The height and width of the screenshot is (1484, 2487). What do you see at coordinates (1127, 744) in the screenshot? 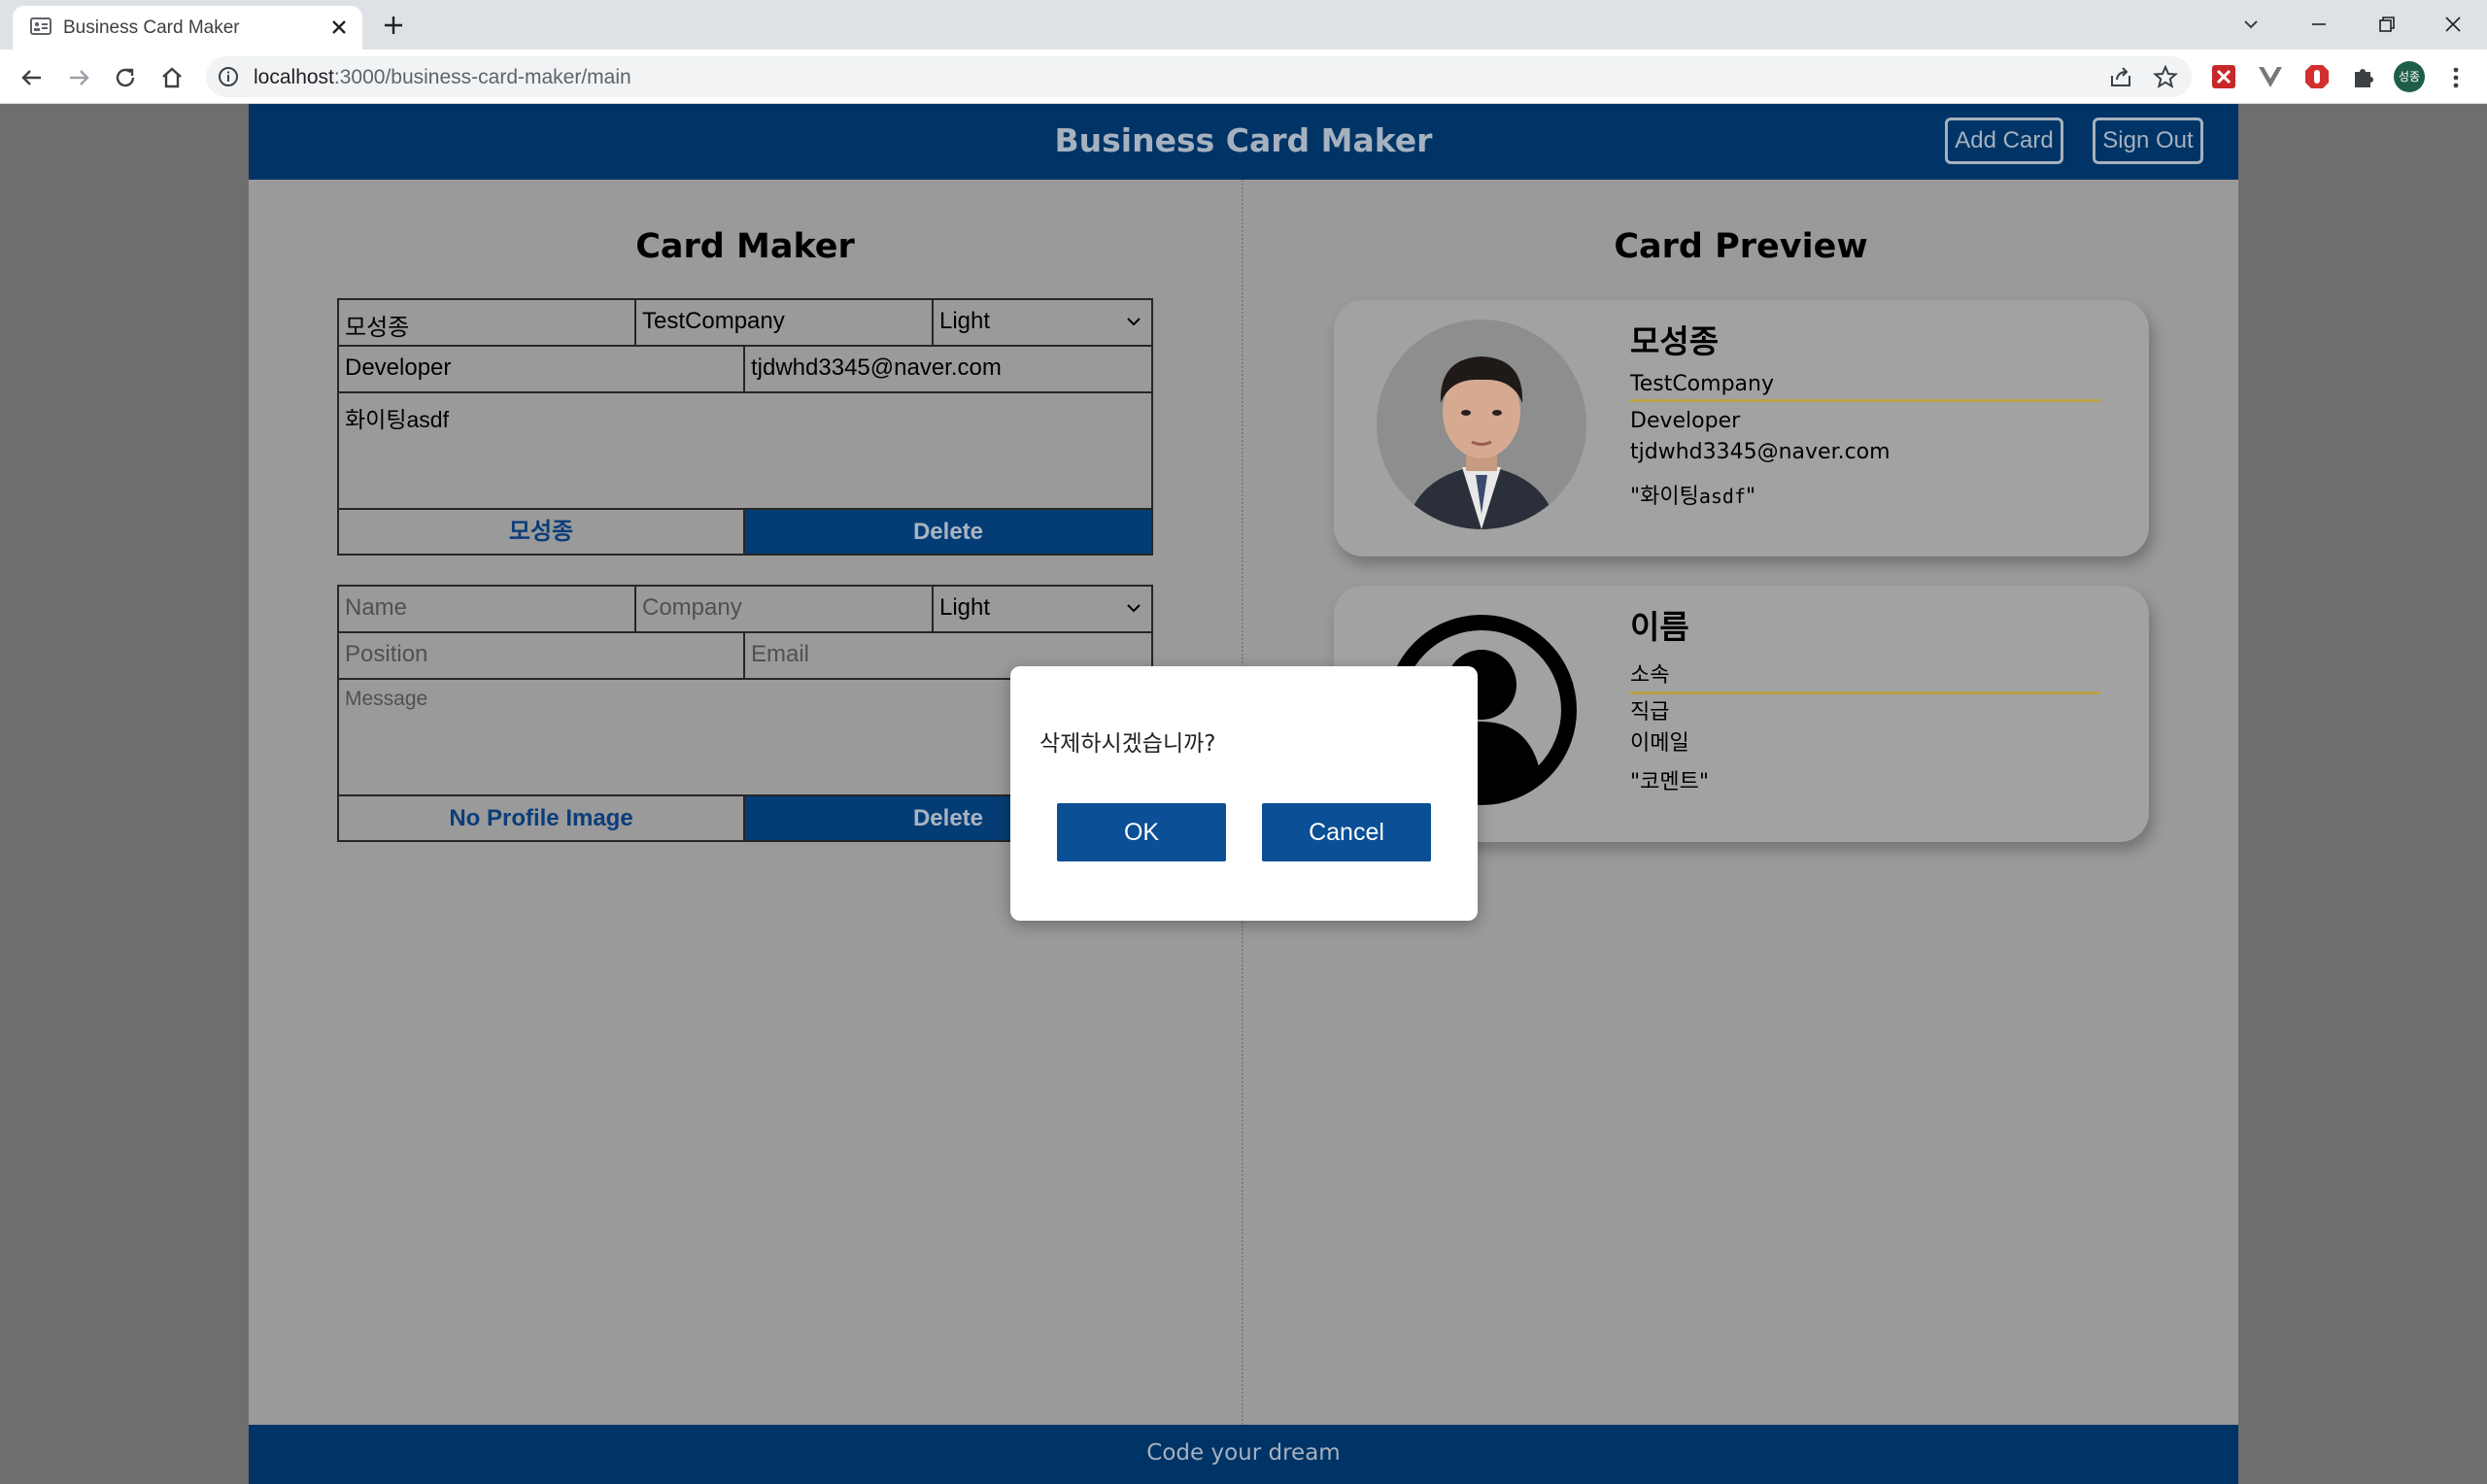
I see `dialog-message: 삭제하시겠습니까?` at bounding box center [1127, 744].